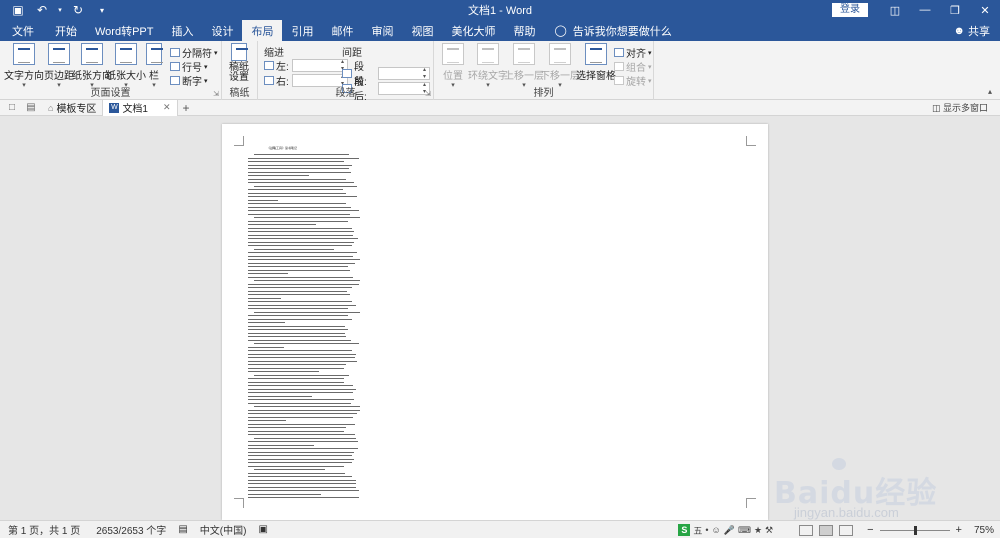 This screenshot has height=538, width=1000. I want to click on tab-file: 文件, so click(23, 30).